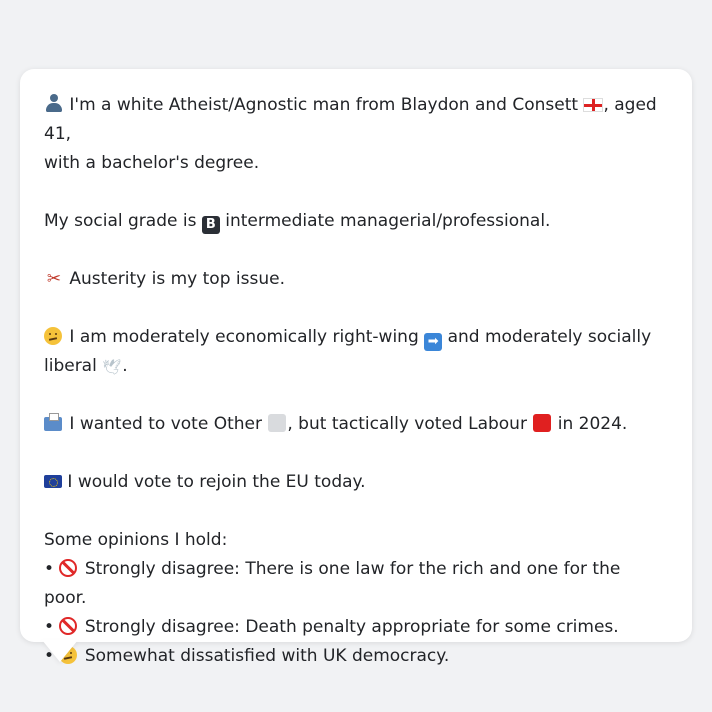  What do you see at coordinates (433, 342) in the screenshot?
I see `right-arrow-icon: ➡` at bounding box center [433, 342].